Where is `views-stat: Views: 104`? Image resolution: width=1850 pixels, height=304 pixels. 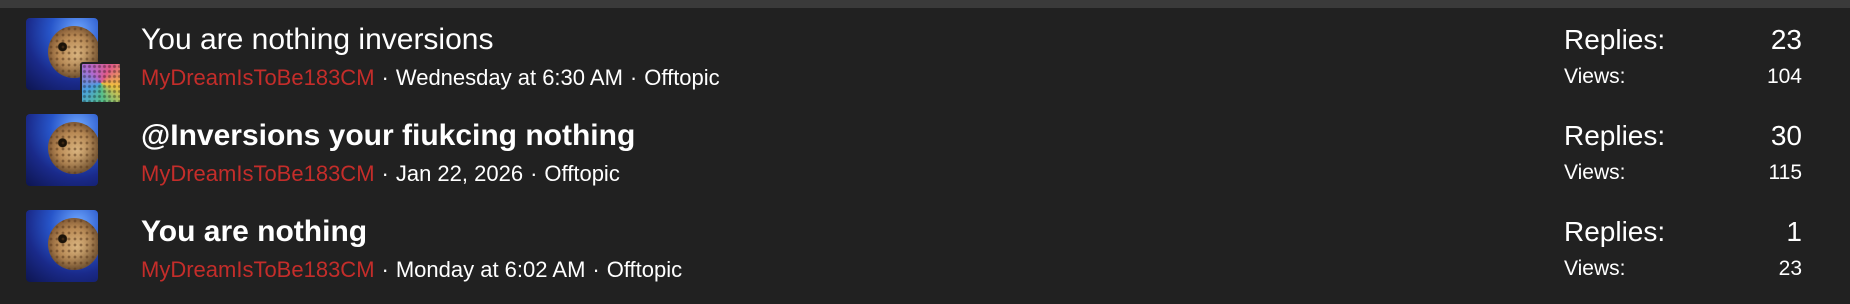 views-stat: Views: 104 is located at coordinates (1683, 77).